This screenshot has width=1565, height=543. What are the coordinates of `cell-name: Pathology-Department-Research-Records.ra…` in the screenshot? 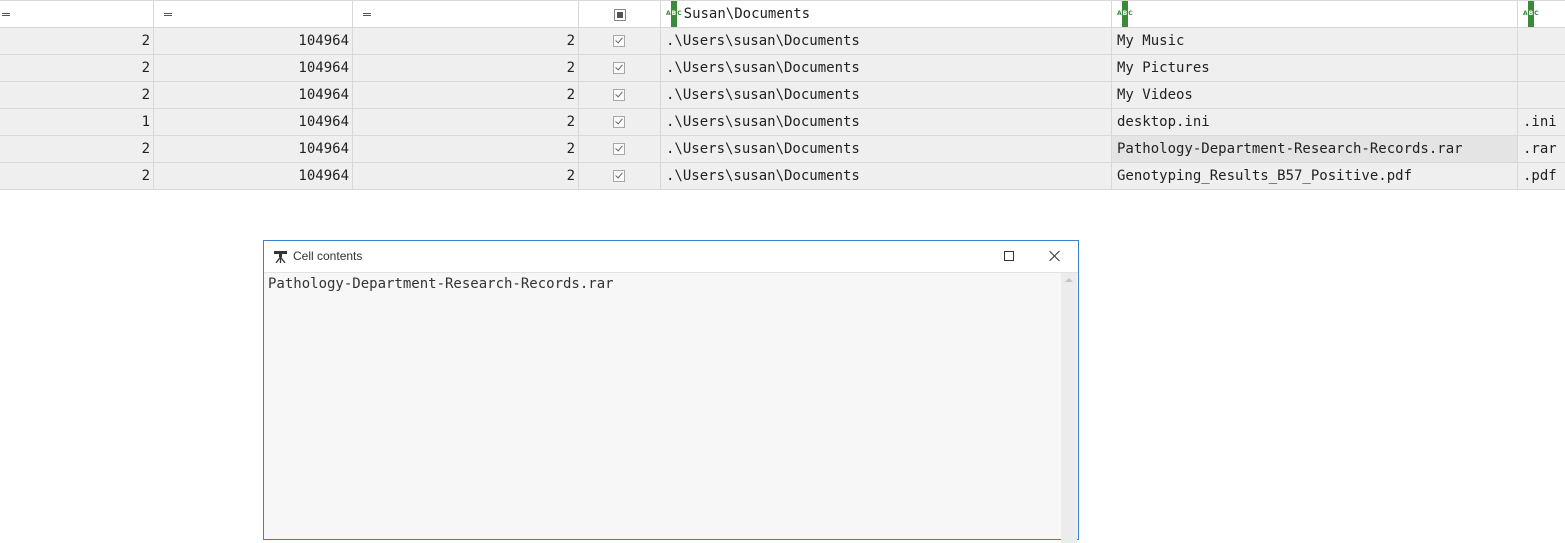 It's located at (1315, 149).